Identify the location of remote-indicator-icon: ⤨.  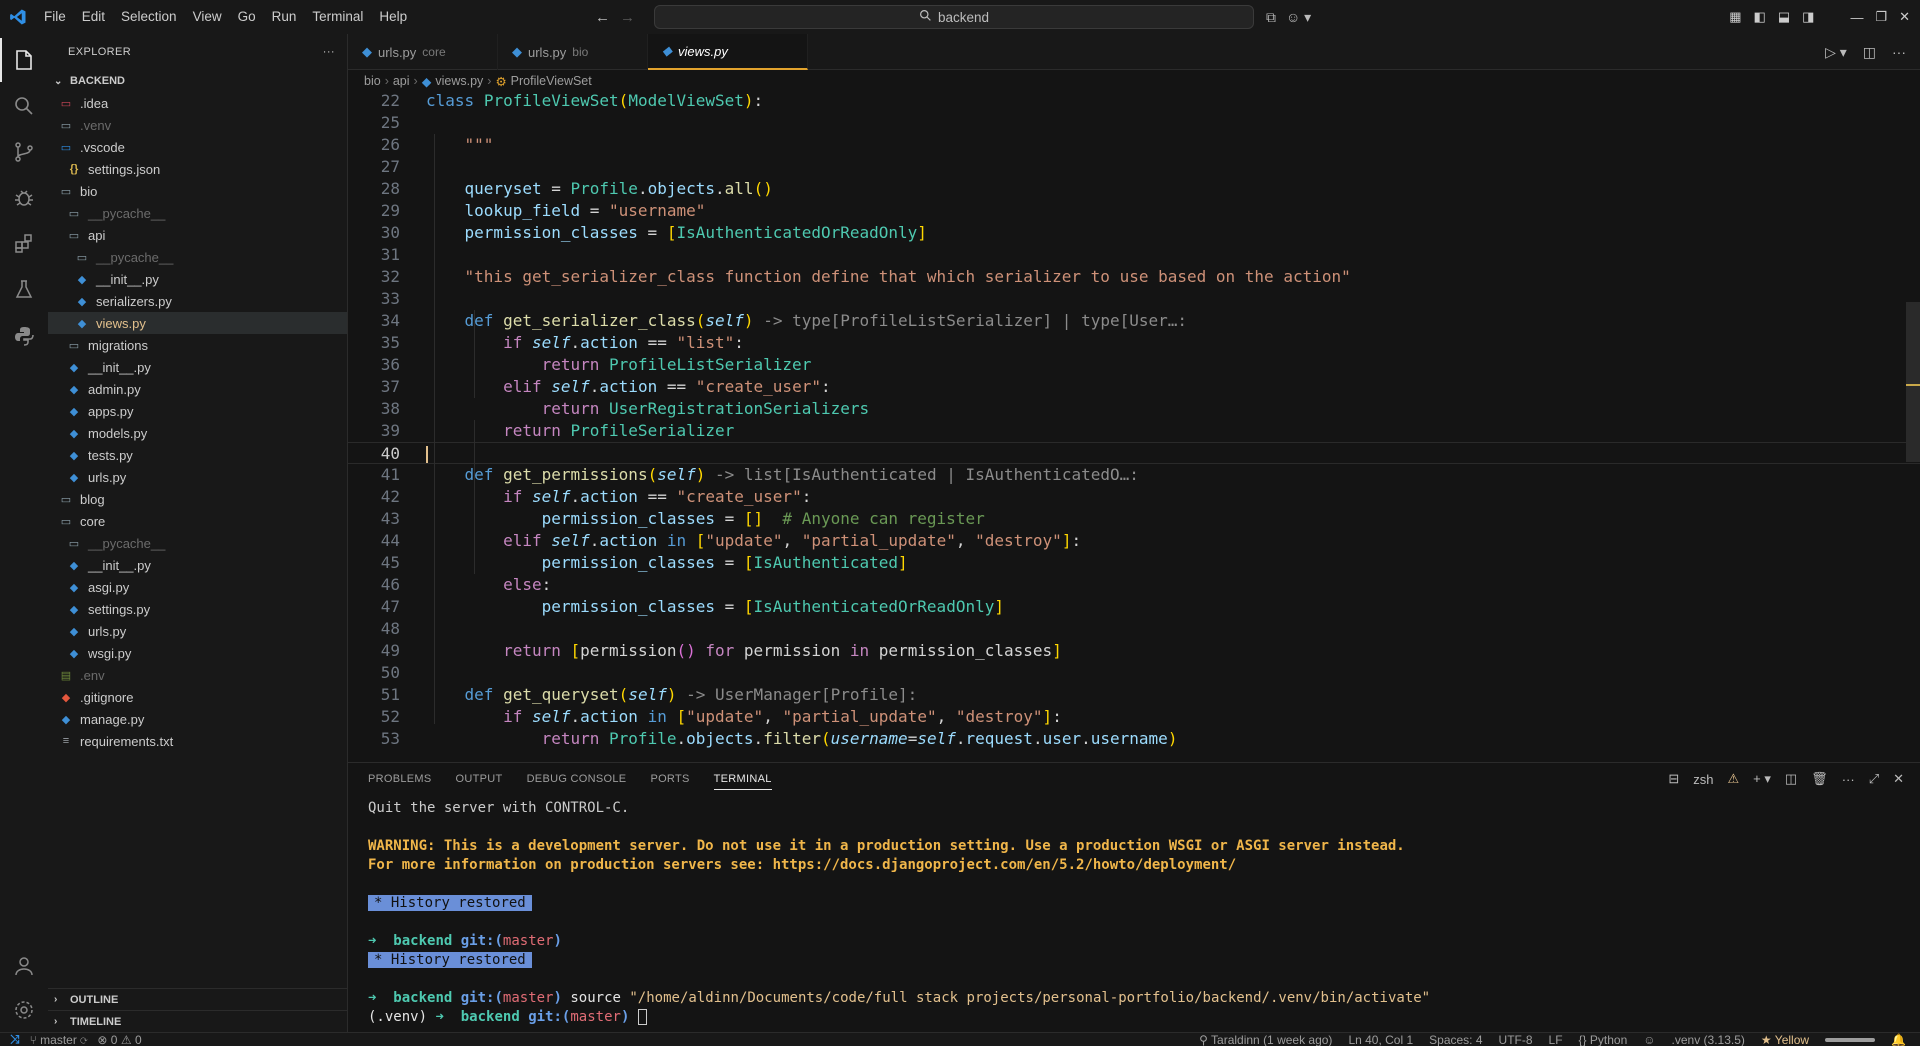
(15, 1039).